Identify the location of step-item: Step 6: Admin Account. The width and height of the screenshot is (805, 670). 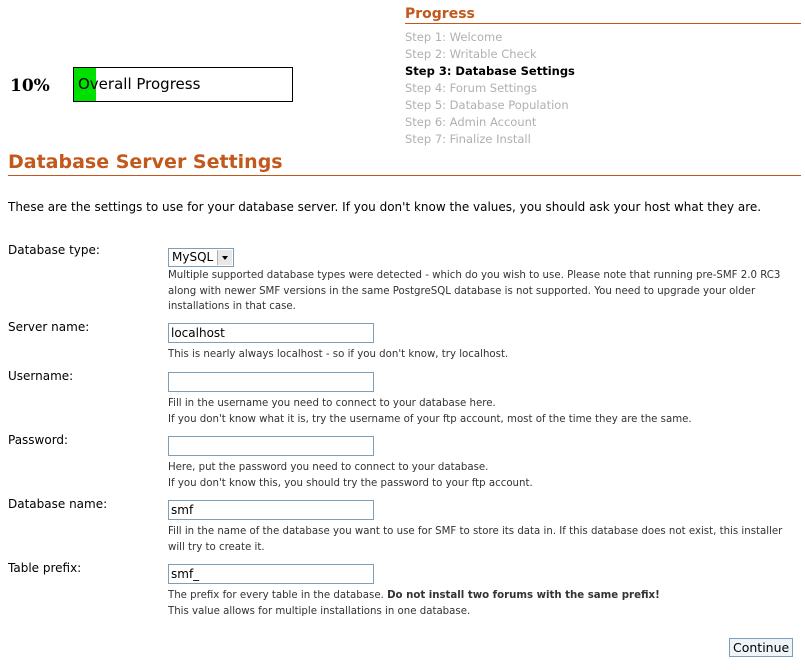
(471, 122).